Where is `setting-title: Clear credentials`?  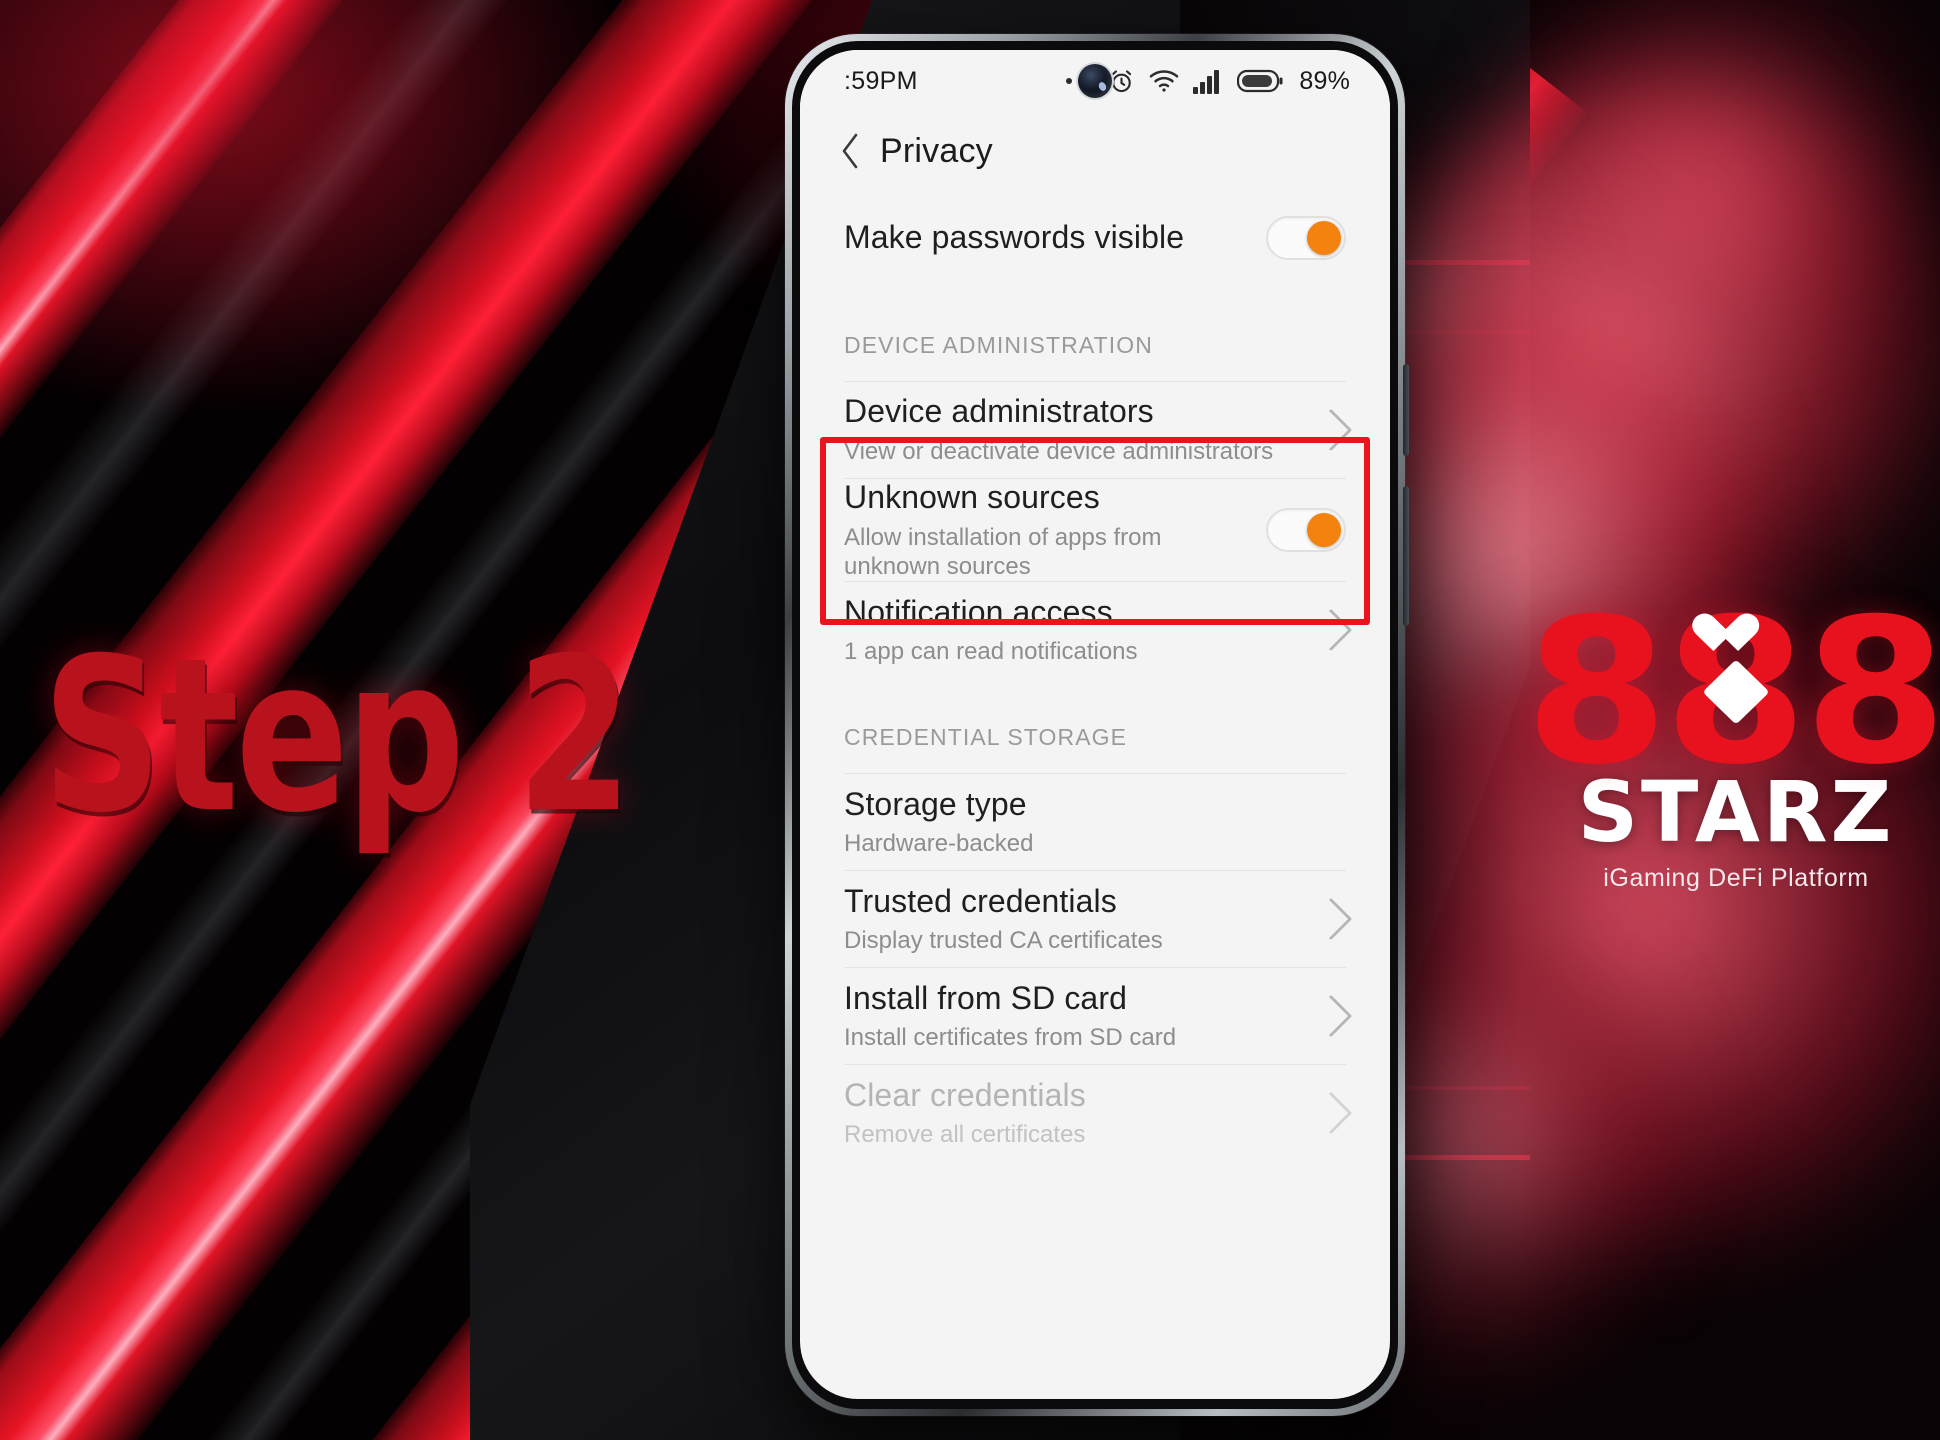 setting-title: Clear credentials is located at coordinates (965, 1094).